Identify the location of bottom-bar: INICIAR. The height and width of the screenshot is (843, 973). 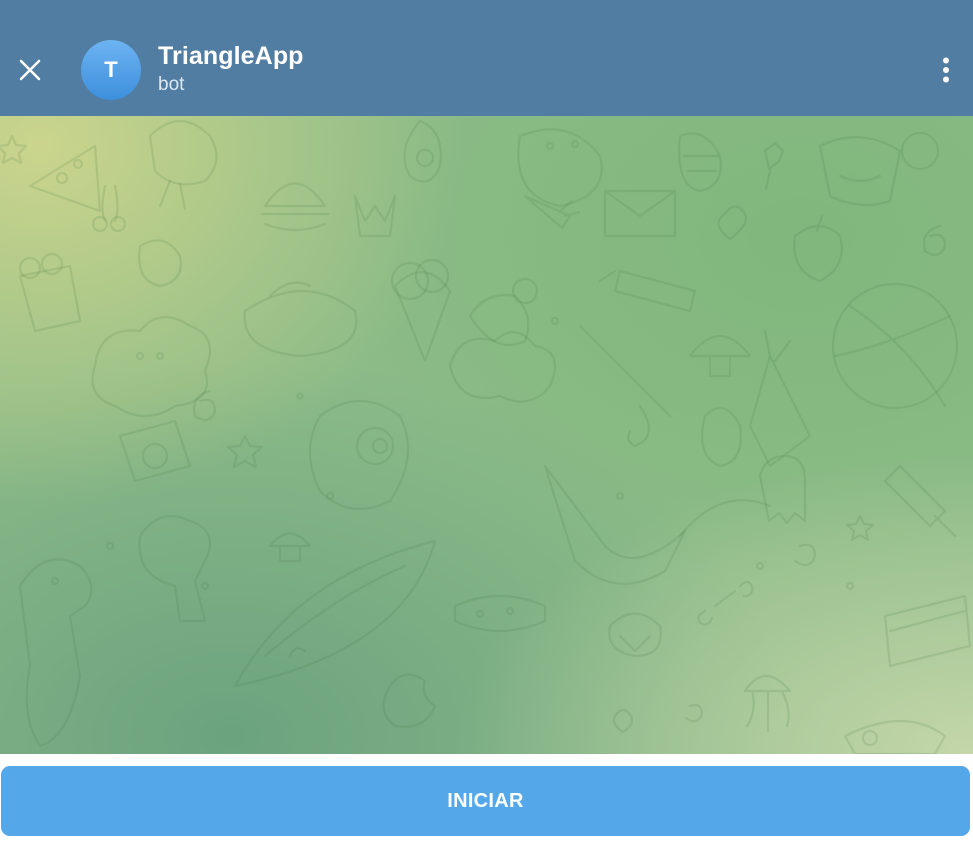
(486, 798).